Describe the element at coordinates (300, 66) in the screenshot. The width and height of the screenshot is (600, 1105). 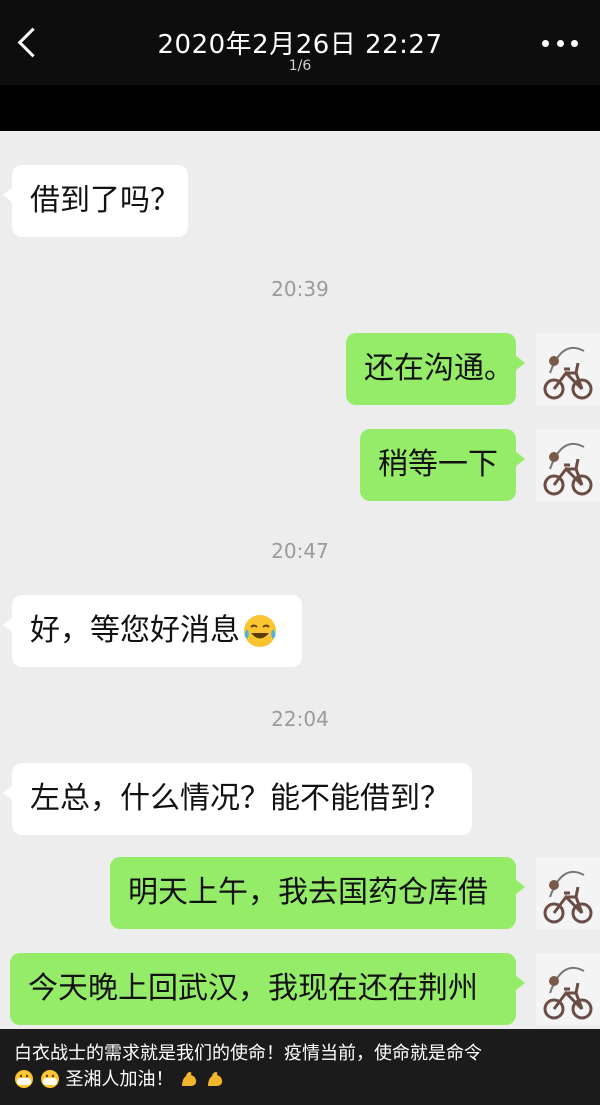
I see `page-indicator: 1/6` at that location.